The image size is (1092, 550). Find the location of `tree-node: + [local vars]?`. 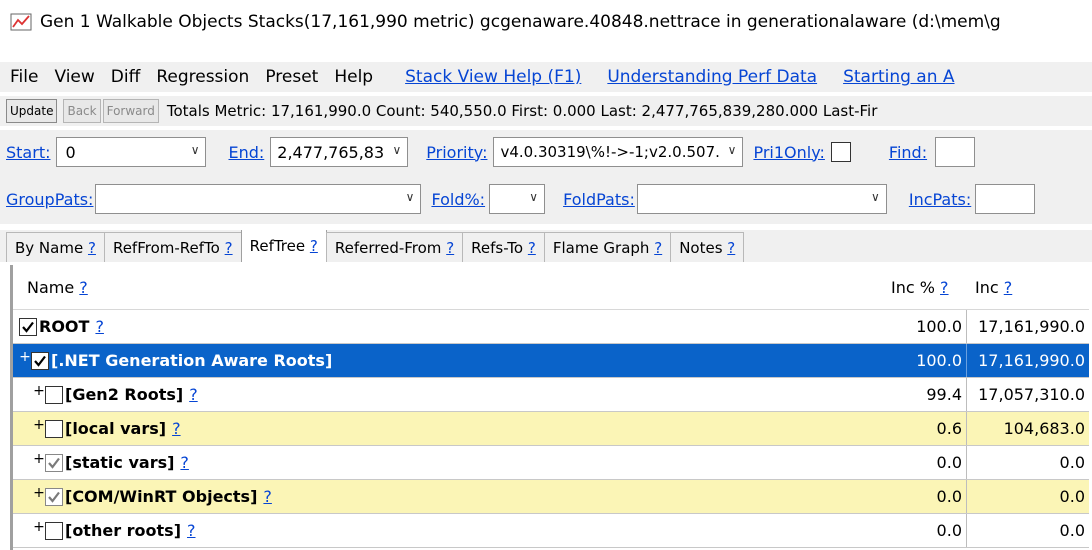

tree-node: + [local vars]? is located at coordinates (457, 428).